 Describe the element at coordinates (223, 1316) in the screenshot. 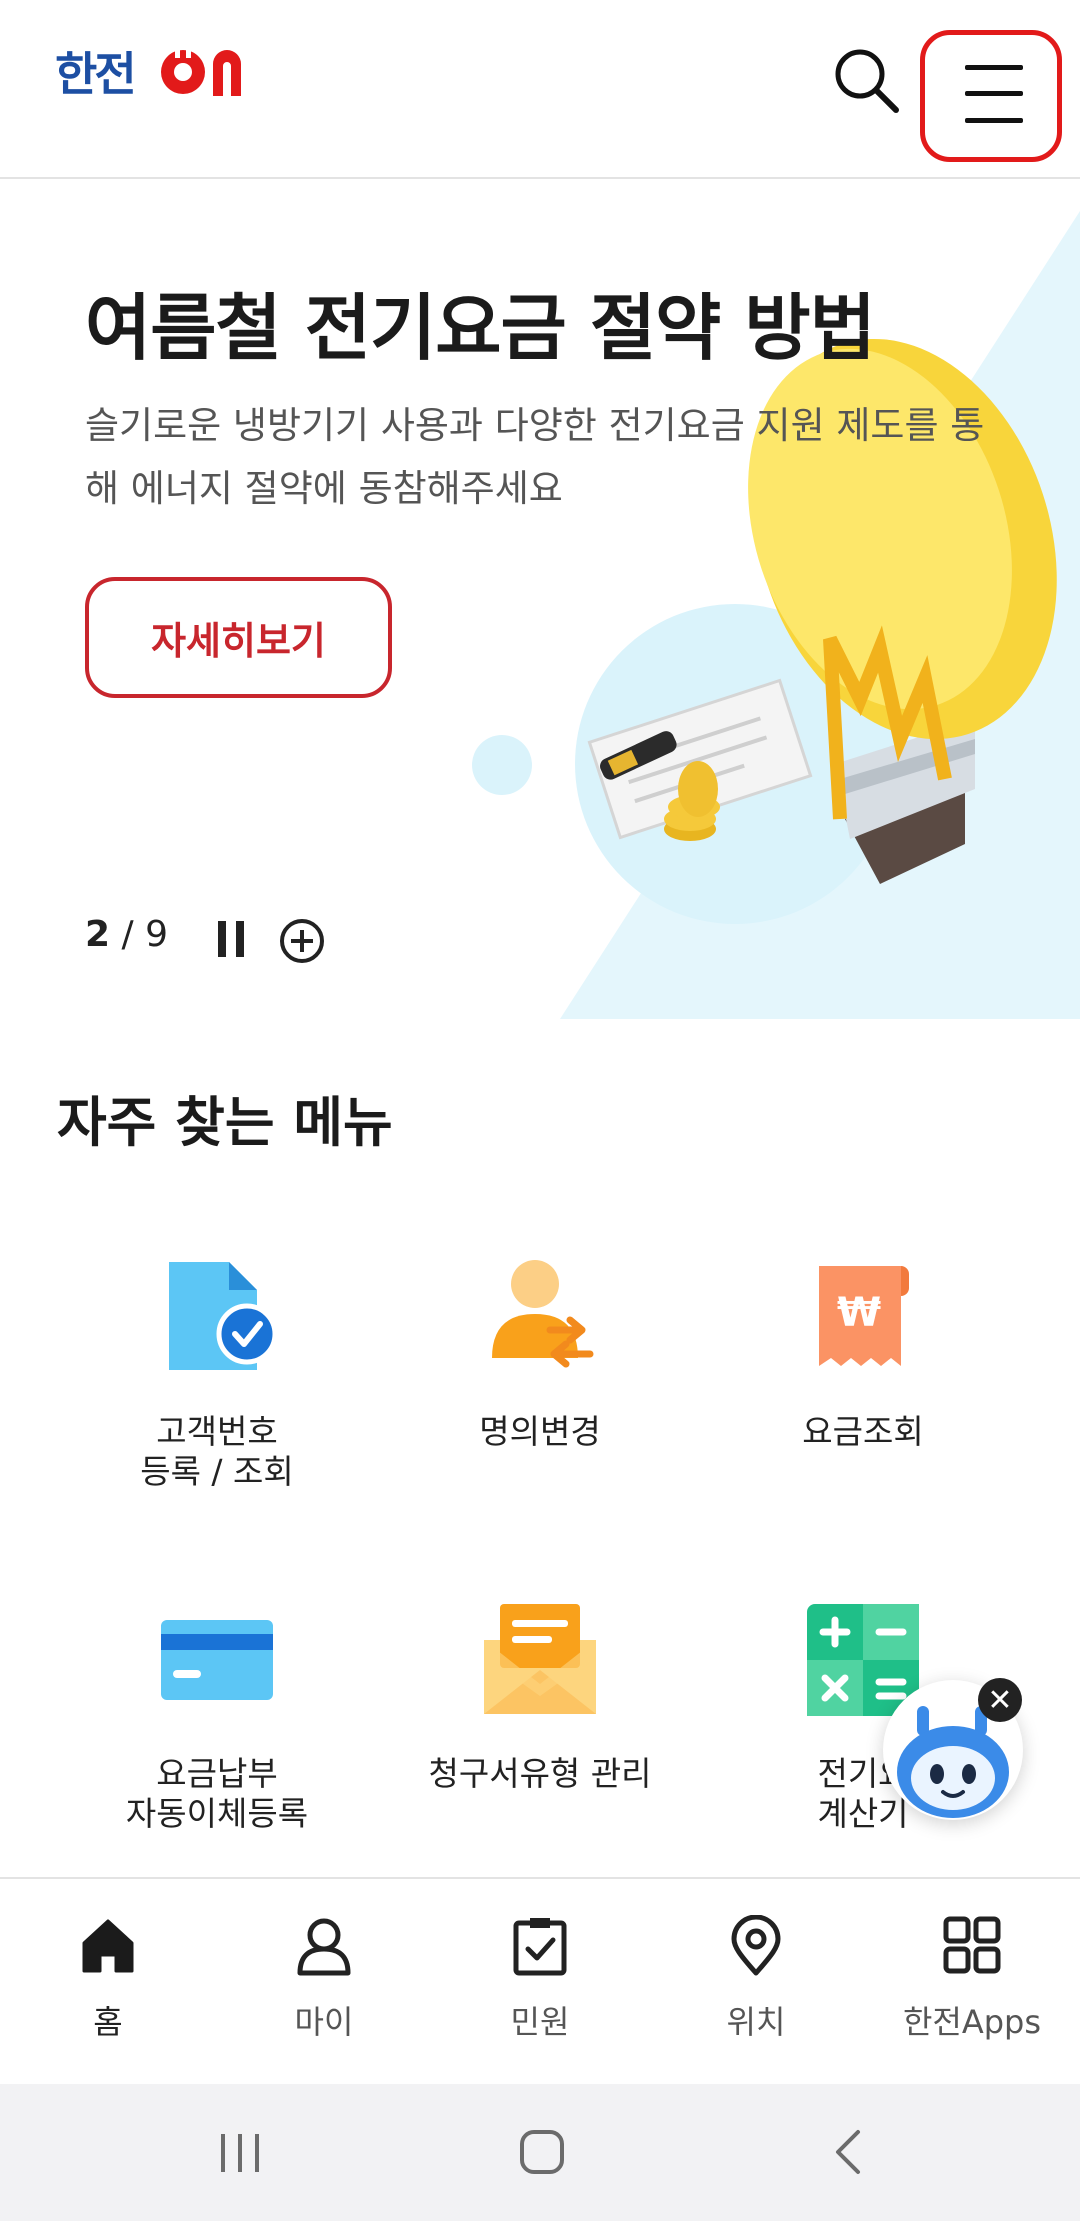

I see `document-check-icon` at that location.